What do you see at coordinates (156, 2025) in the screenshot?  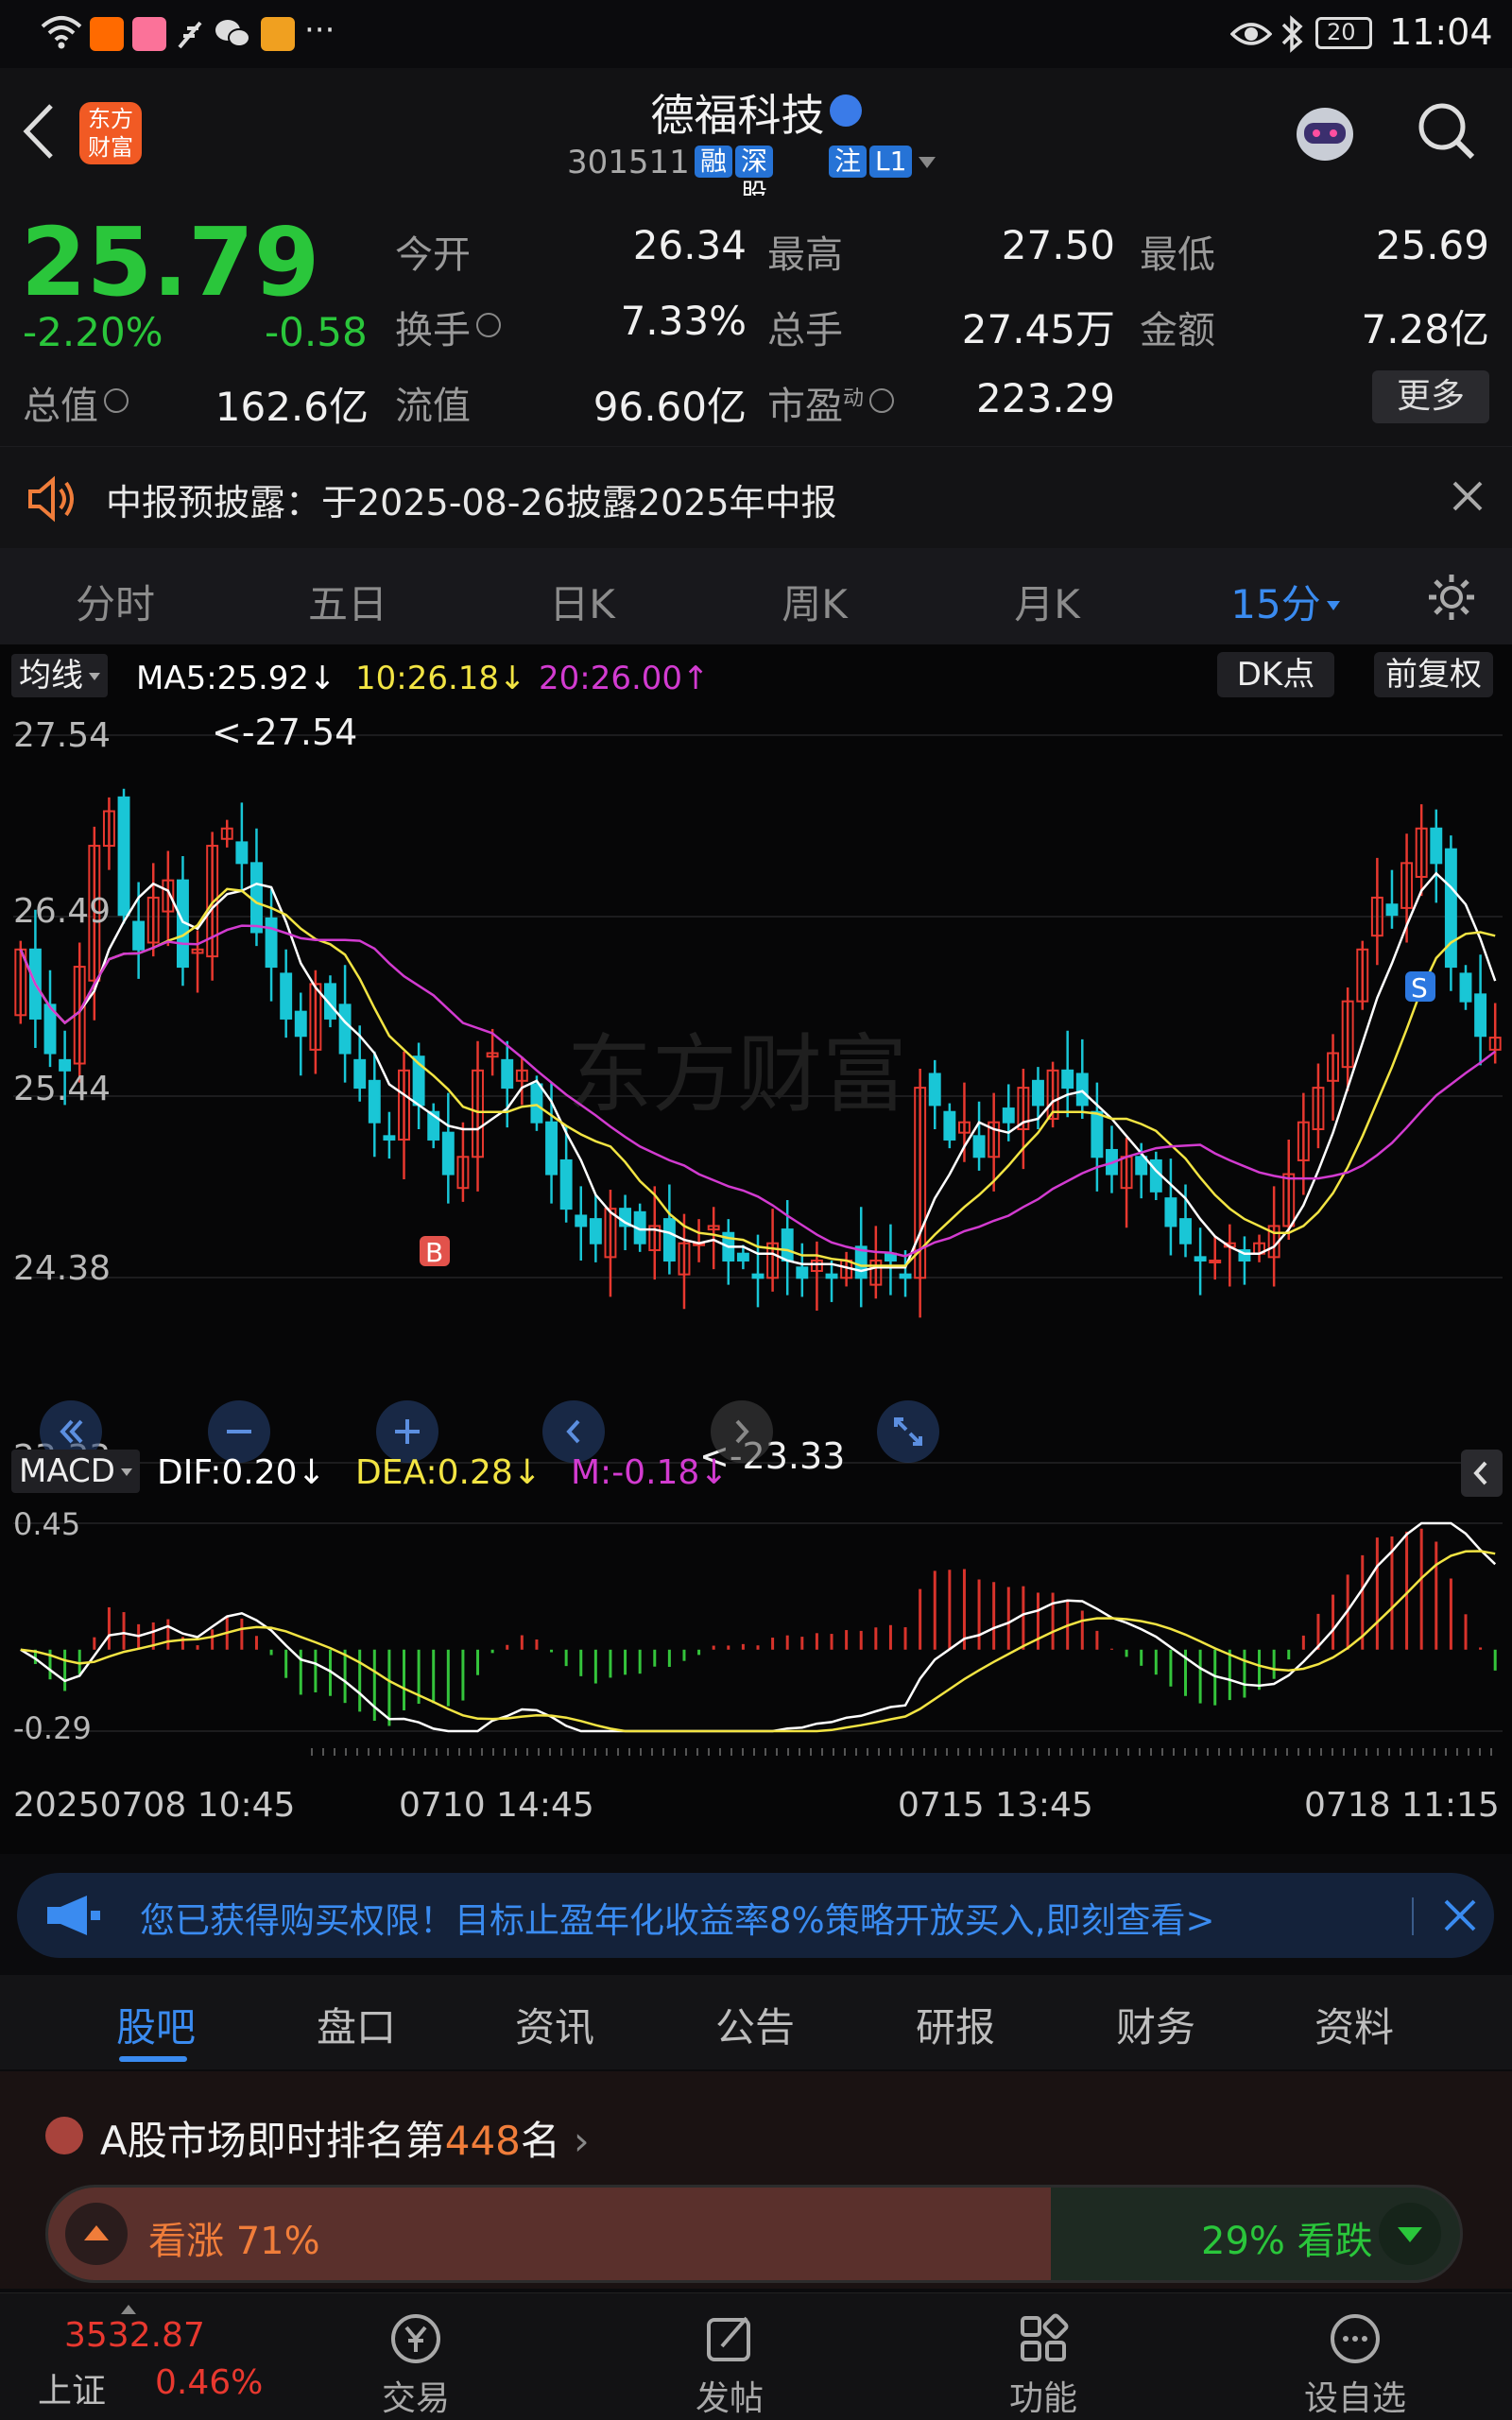 I see `tab-forum: 股吧` at bounding box center [156, 2025].